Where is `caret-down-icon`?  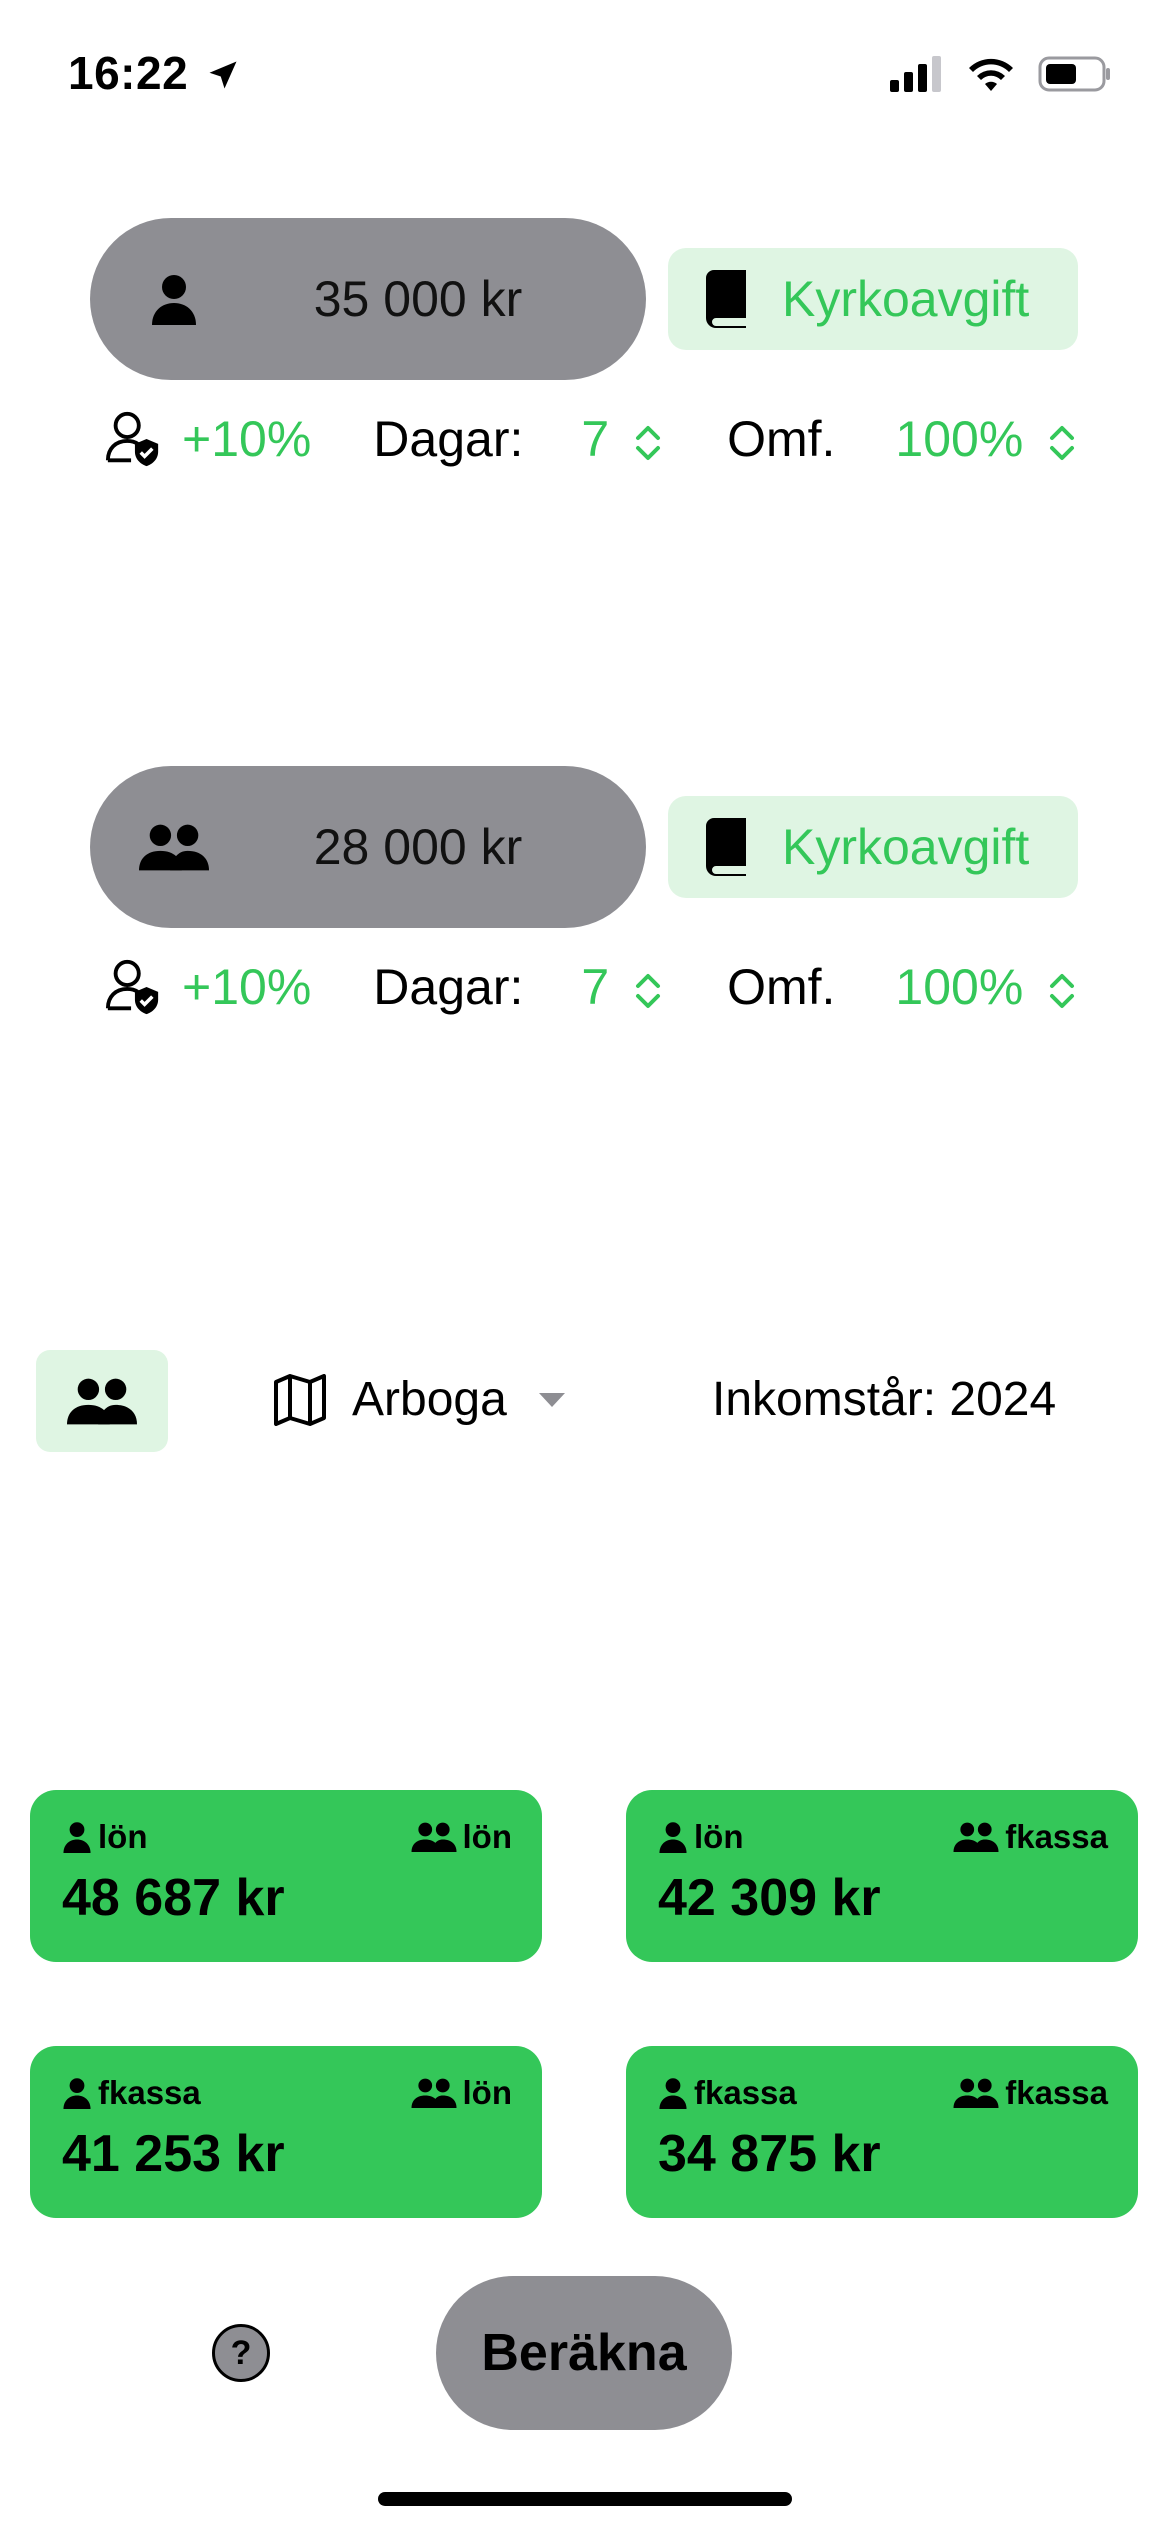 caret-down-icon is located at coordinates (551, 1399).